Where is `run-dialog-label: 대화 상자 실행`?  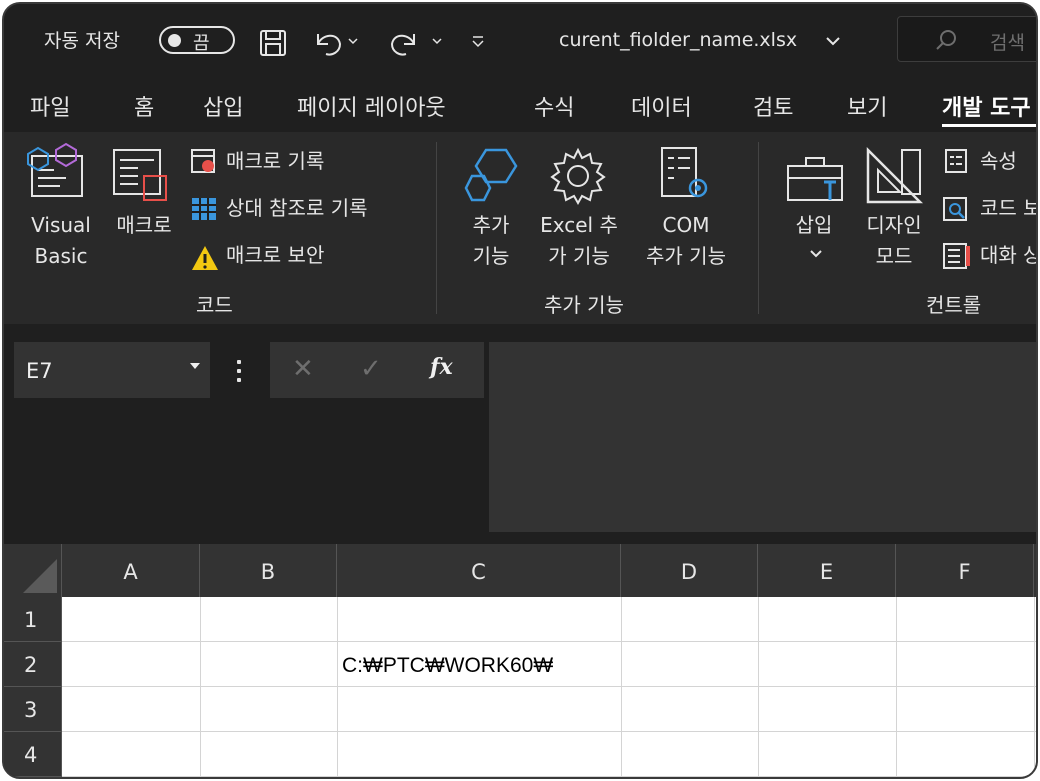 run-dialog-label: 대화 상자 실행 is located at coordinates (1008, 255).